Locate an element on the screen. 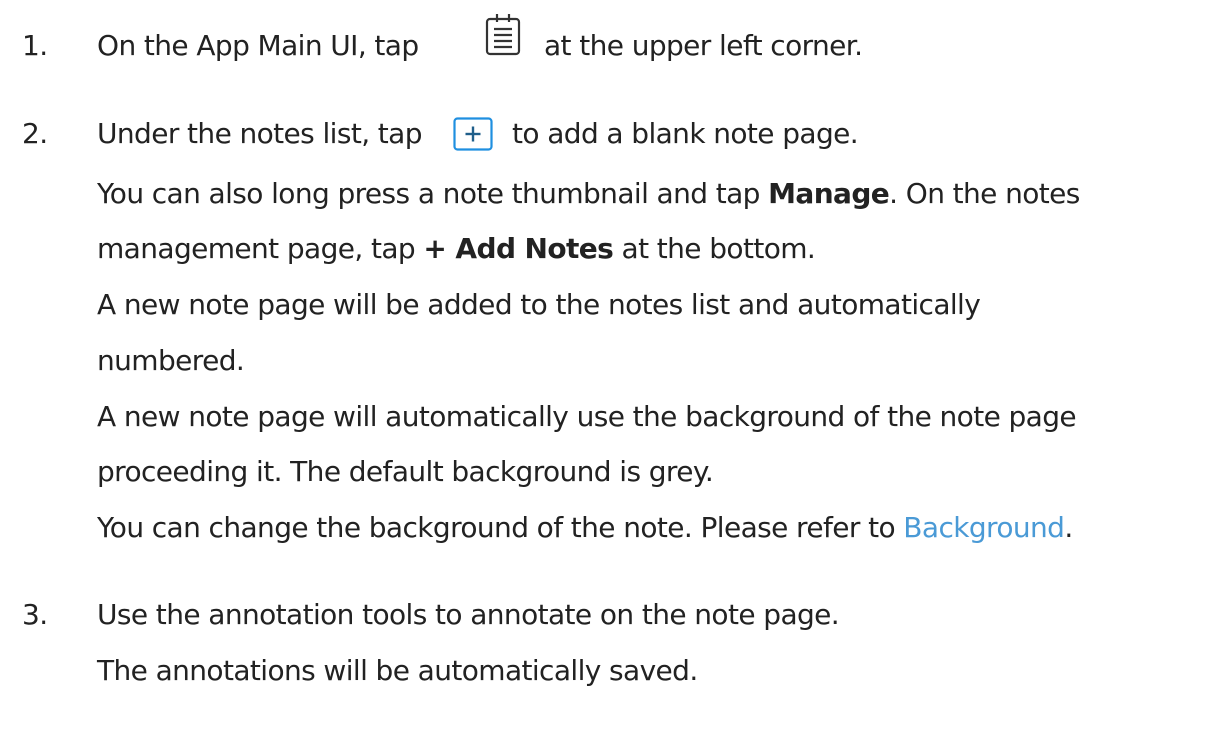 The image size is (1225, 738). step-2-p1-c: management page, tap is located at coordinates (260, 248).